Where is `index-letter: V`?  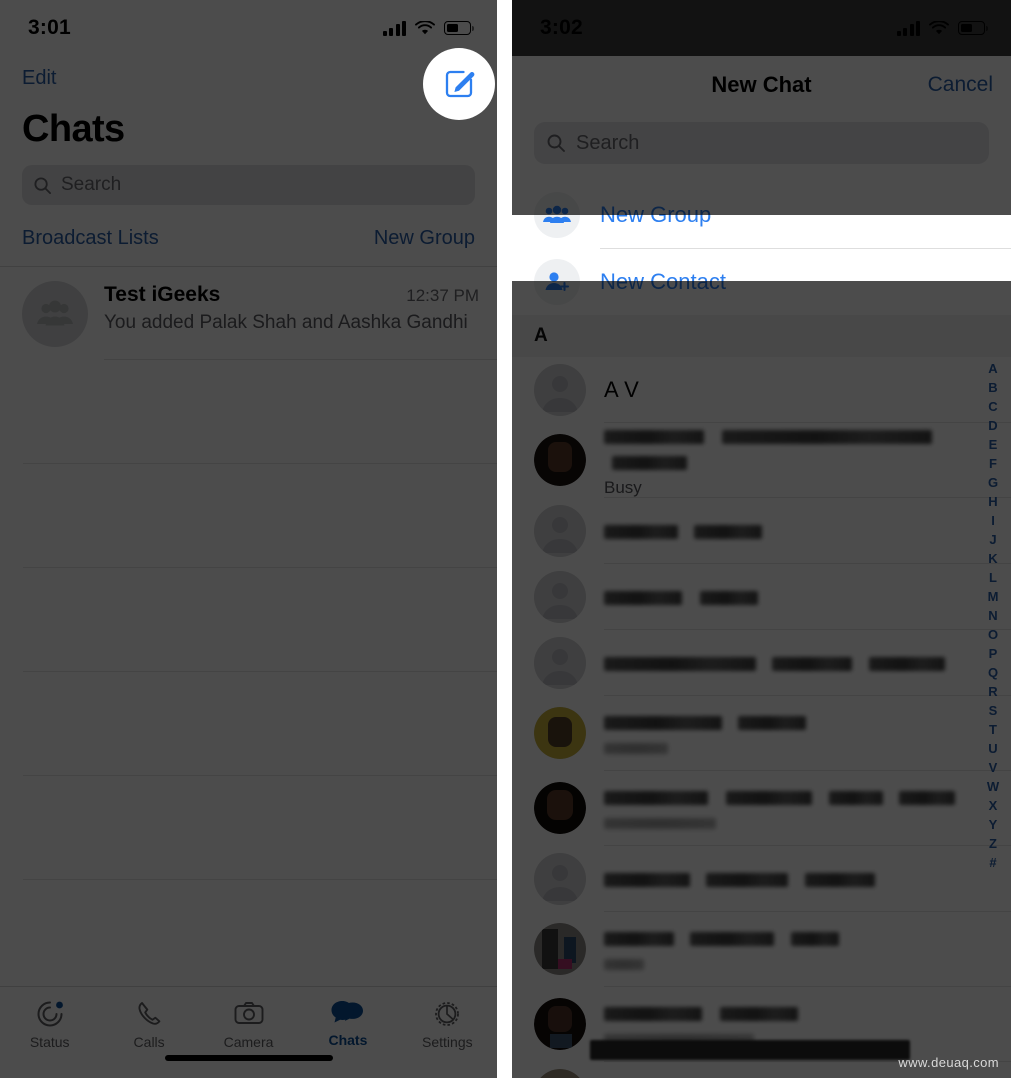
index-letter: V is located at coordinates (993, 768).